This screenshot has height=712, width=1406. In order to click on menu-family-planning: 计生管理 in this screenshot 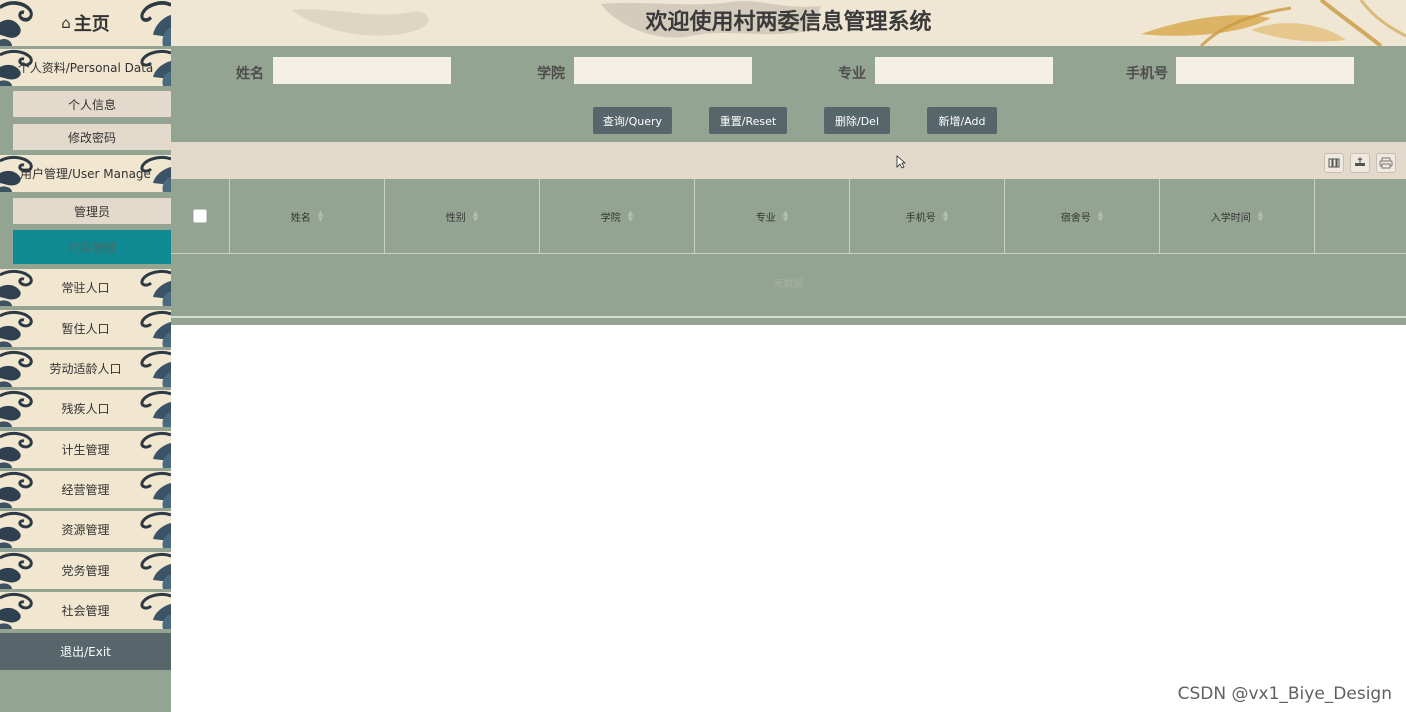, I will do `click(85, 449)`.